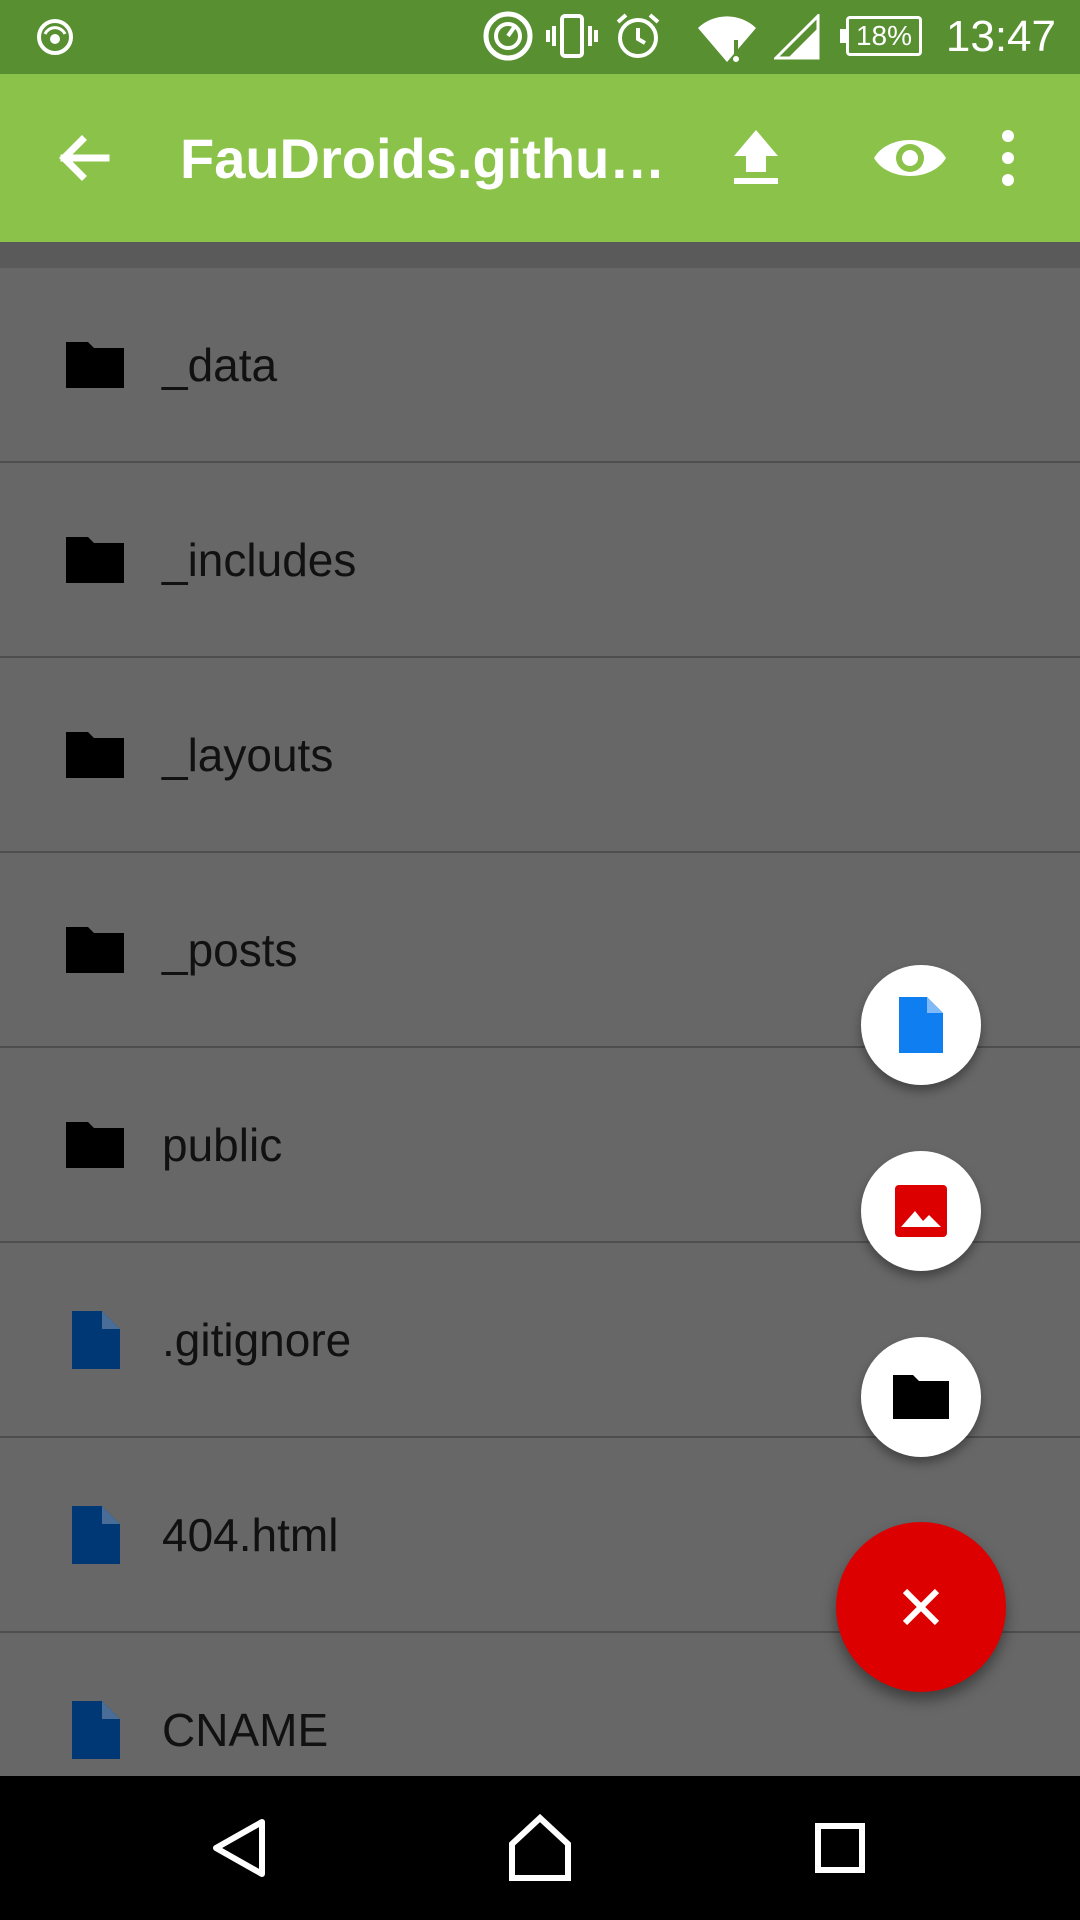 This screenshot has width=1080, height=1920. I want to click on back-arrow-icon, so click(84, 158).